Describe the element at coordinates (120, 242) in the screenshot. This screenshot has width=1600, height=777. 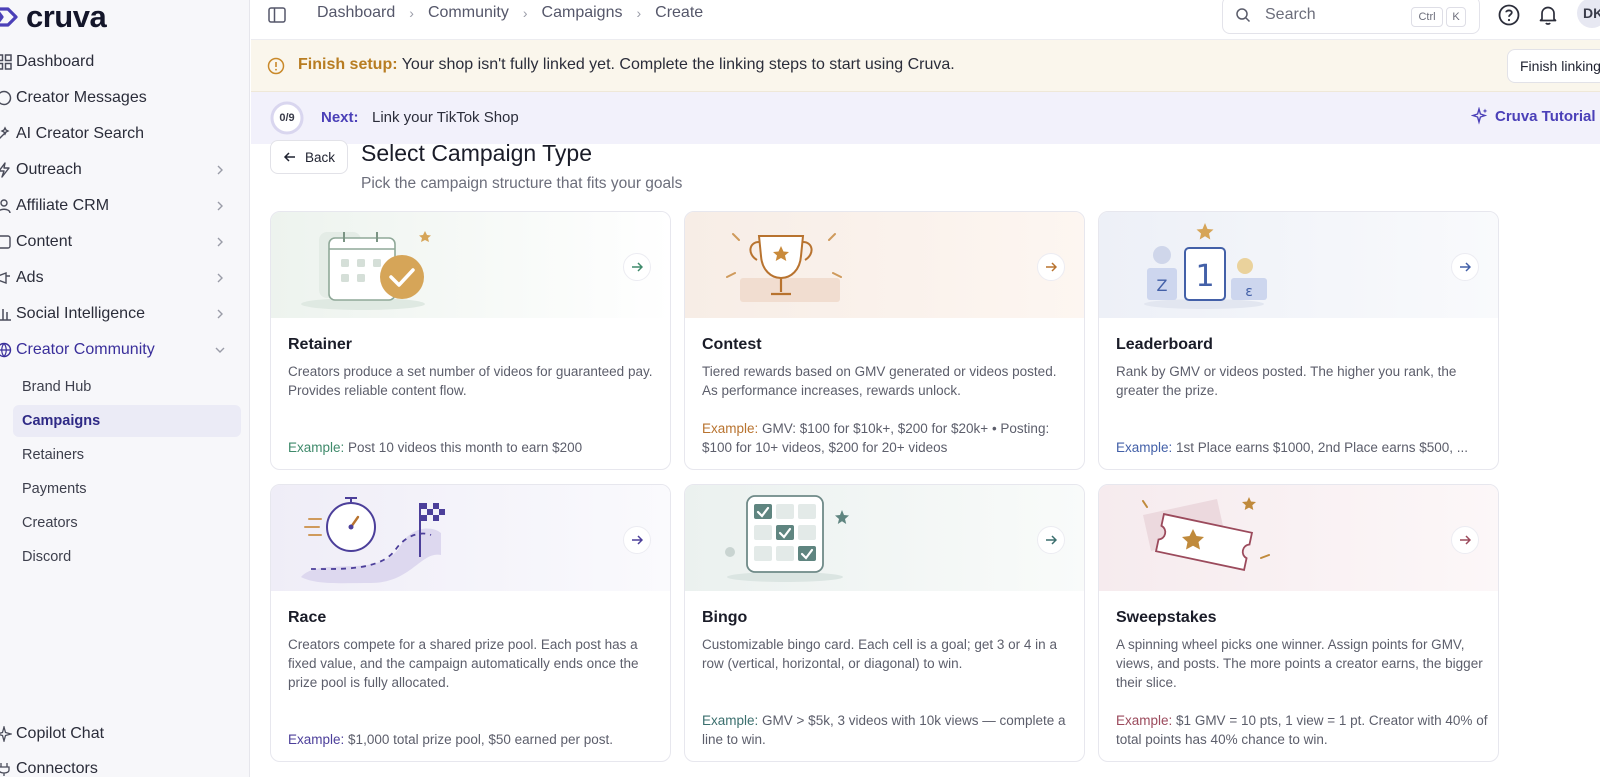
I see `sidebar-item-content: Content` at that location.